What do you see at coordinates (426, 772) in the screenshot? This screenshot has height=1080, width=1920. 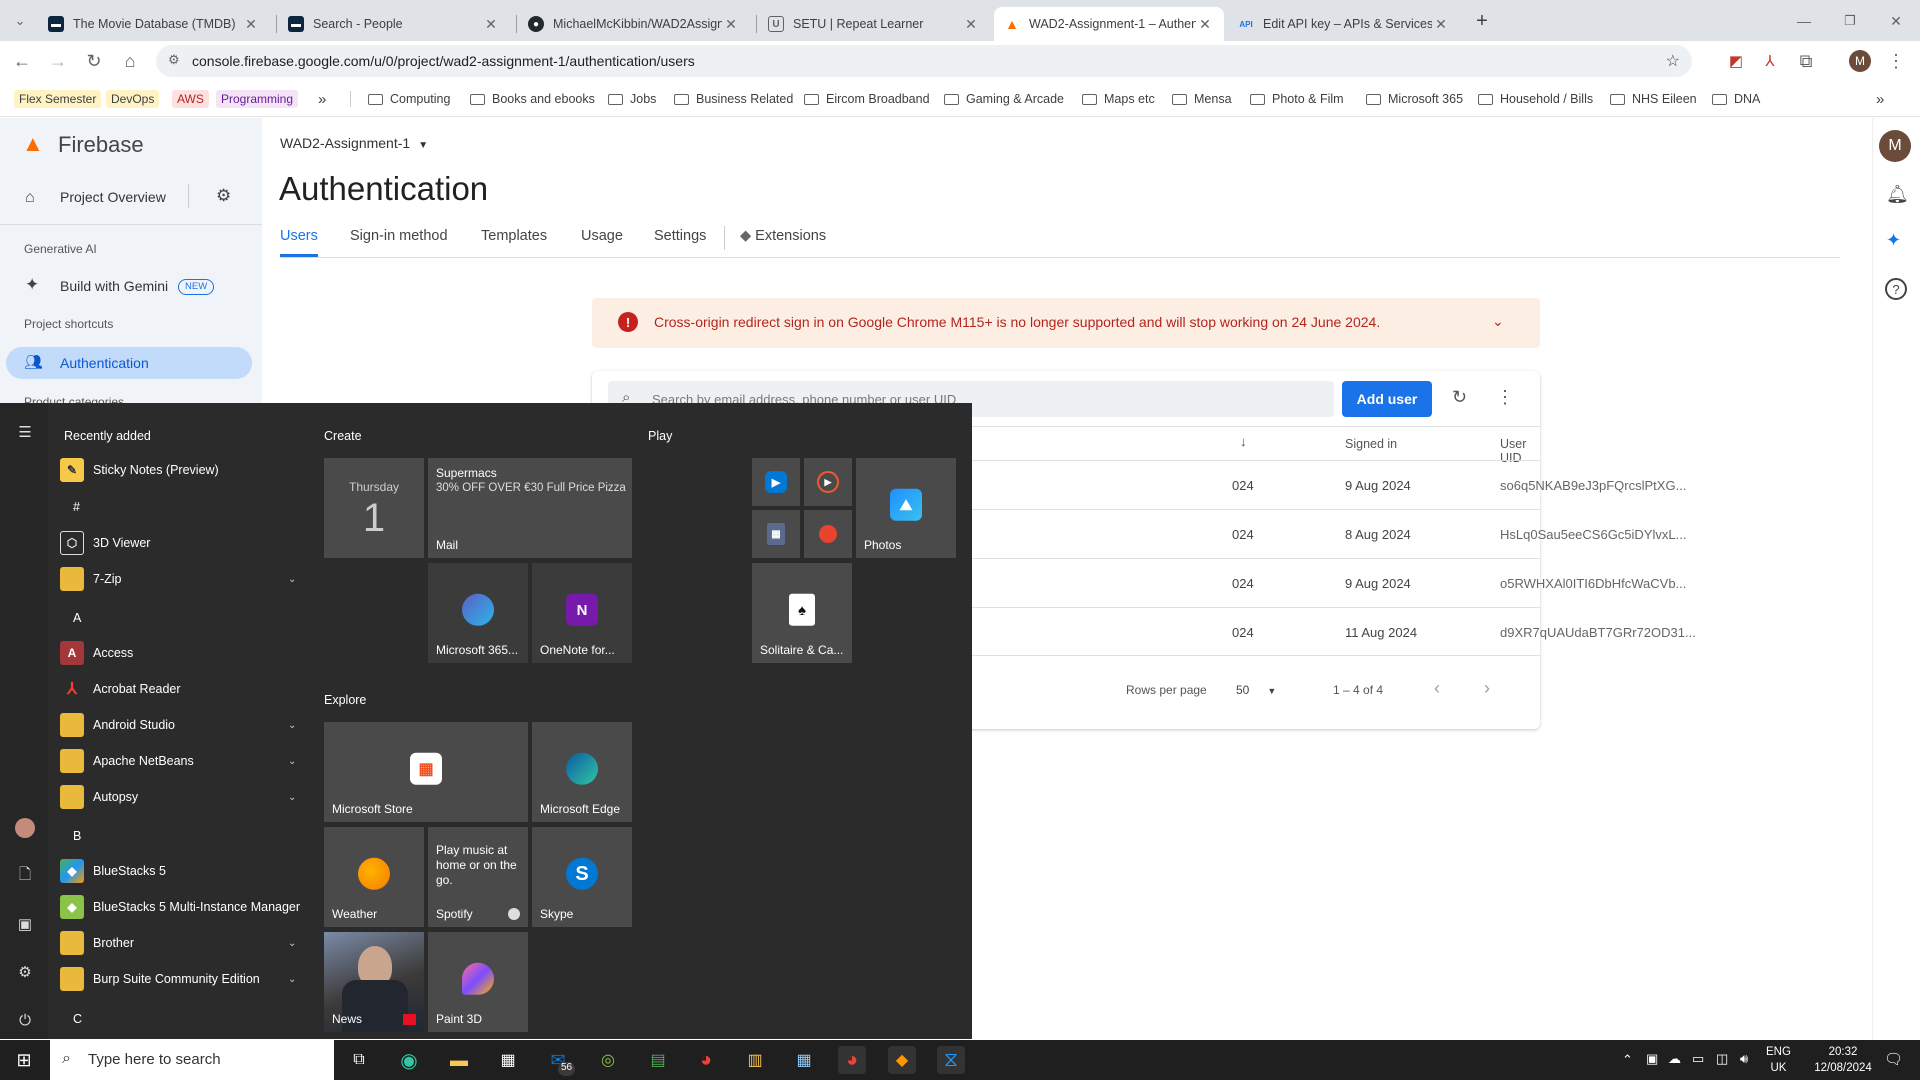 I see `microsoft-store-tile: ▦ Microsoft Store` at bounding box center [426, 772].